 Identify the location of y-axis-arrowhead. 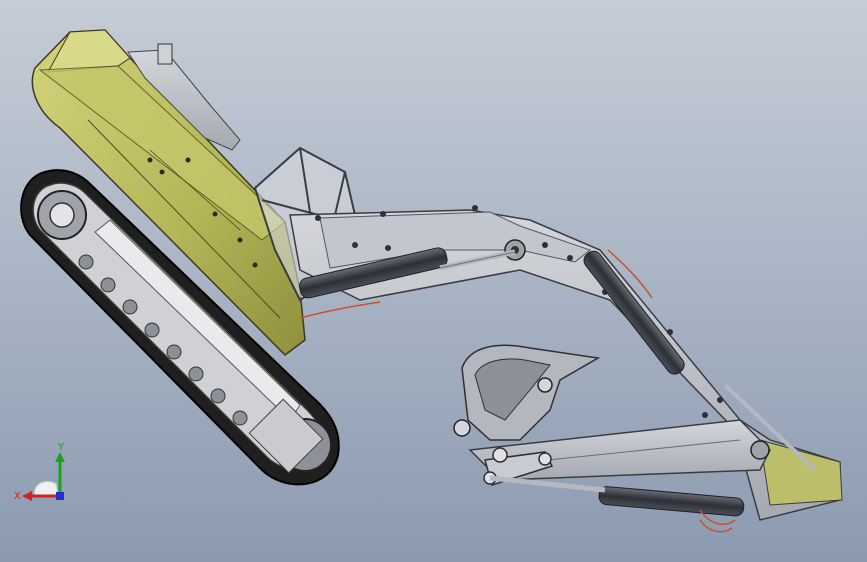
(60, 457).